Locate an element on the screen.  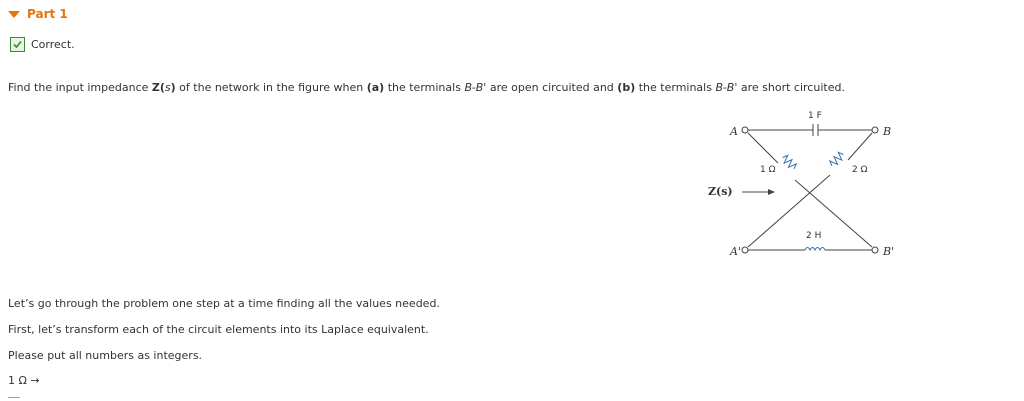
node-b-prime-label: B' is located at coordinates (888, 251).